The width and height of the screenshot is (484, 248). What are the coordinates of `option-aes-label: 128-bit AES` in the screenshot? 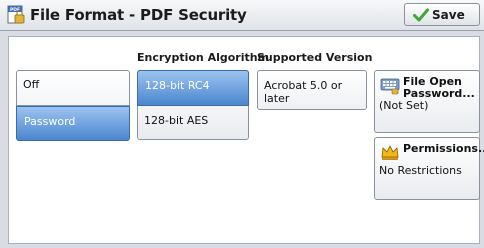 It's located at (176, 120).